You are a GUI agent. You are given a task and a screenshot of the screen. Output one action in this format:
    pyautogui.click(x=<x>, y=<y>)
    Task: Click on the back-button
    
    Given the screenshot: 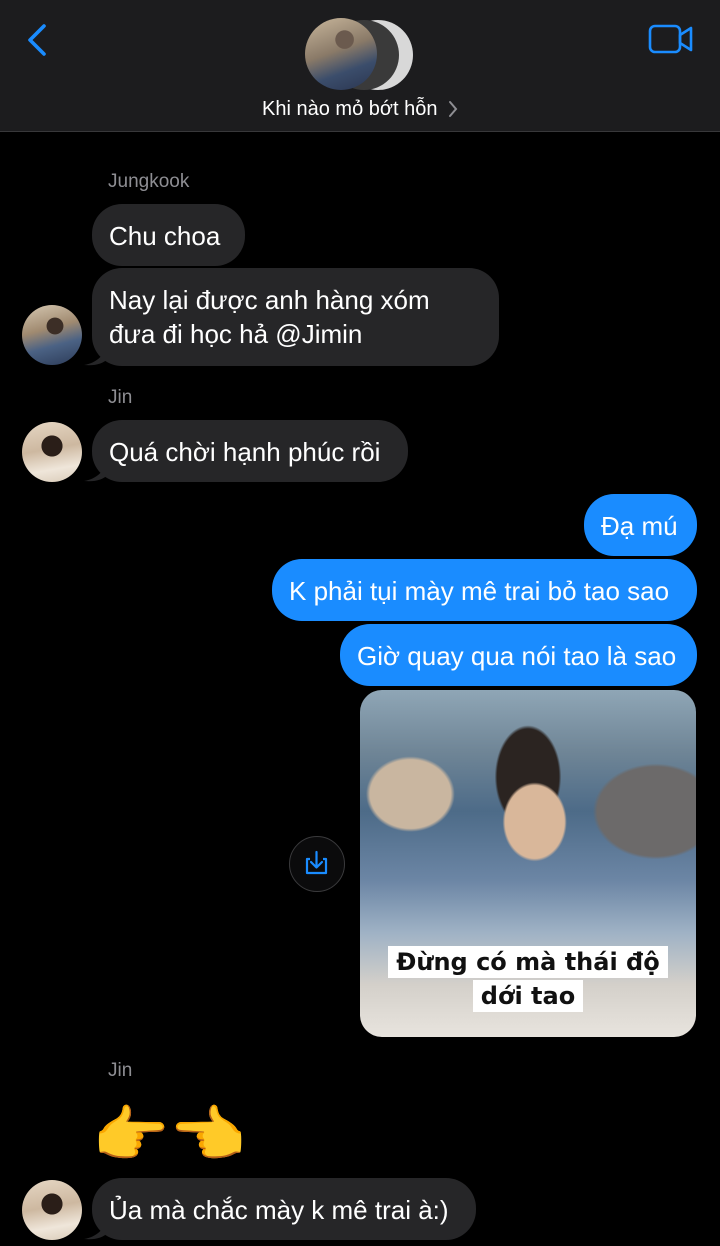 What is the action you would take?
    pyautogui.click(x=38, y=40)
    